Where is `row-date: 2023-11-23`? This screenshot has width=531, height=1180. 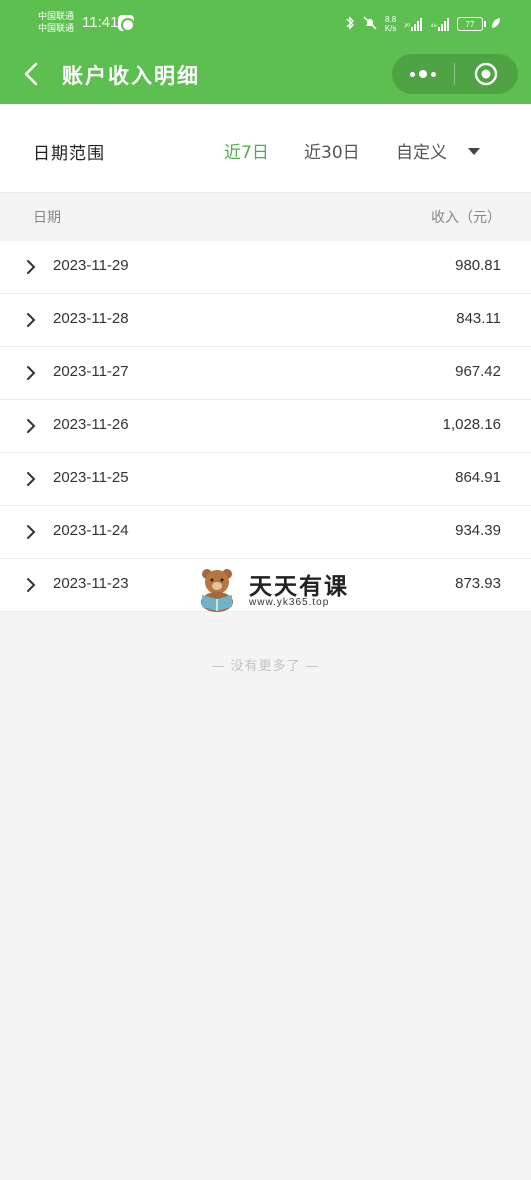
row-date: 2023-11-23 is located at coordinates (91, 583).